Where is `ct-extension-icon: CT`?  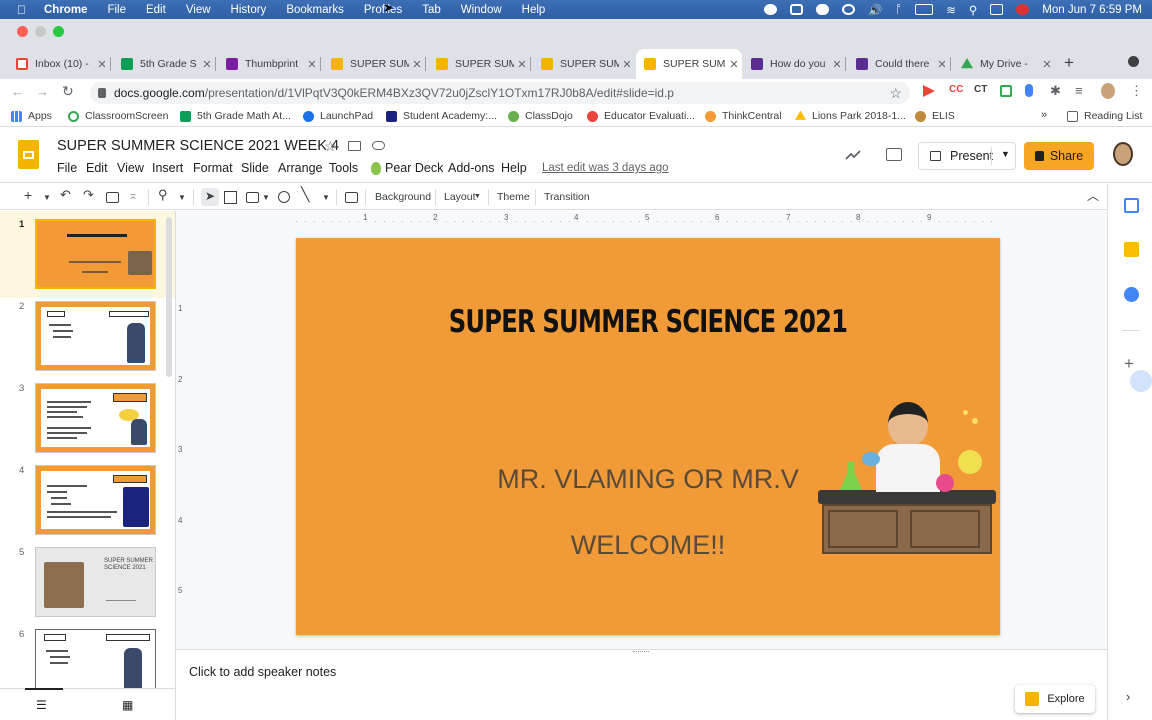 ct-extension-icon: CT is located at coordinates (980, 89).